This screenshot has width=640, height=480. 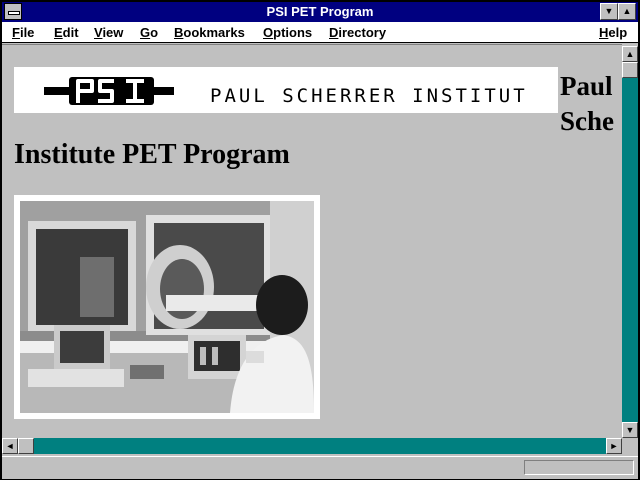 I want to click on scroll-up-button: ▲, so click(x=630, y=54).